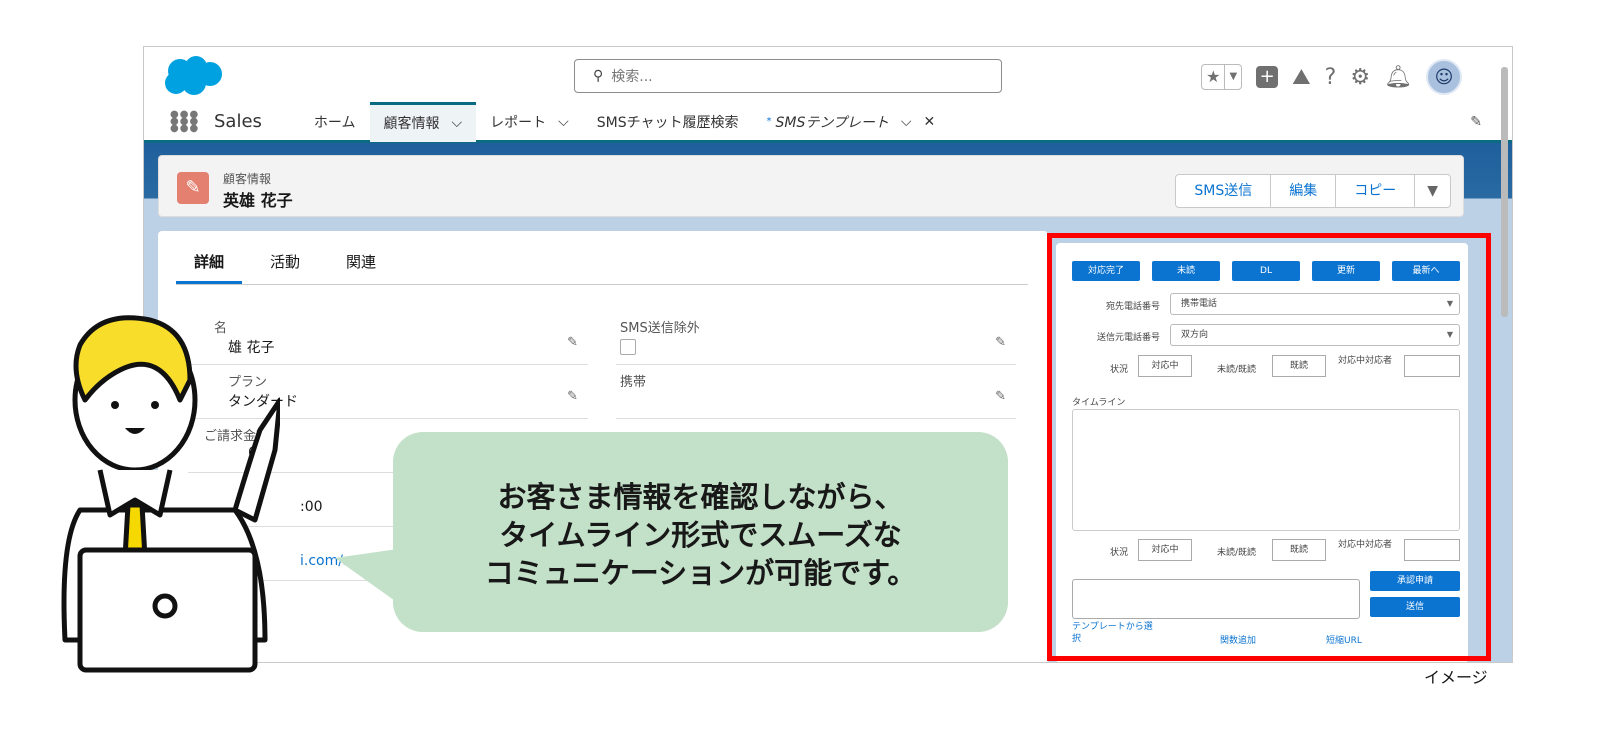 Image resolution: width=1600 pixels, height=755 pixels. I want to click on field-mobile: 携帯 ✎, so click(816, 393).